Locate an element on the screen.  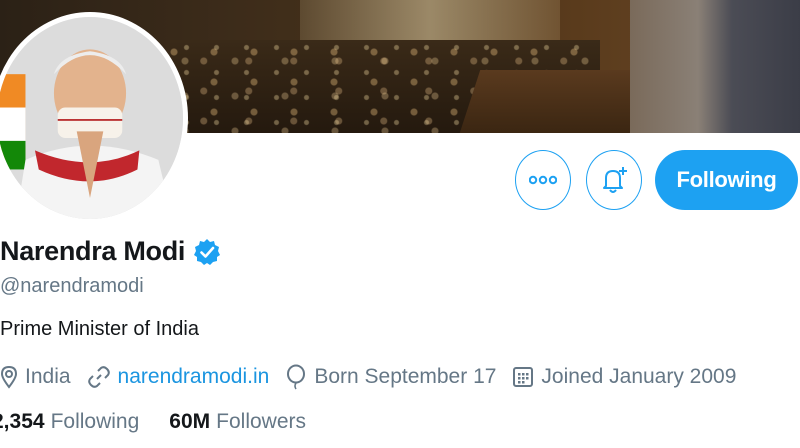
banner-podium is located at coordinates (555, 101).